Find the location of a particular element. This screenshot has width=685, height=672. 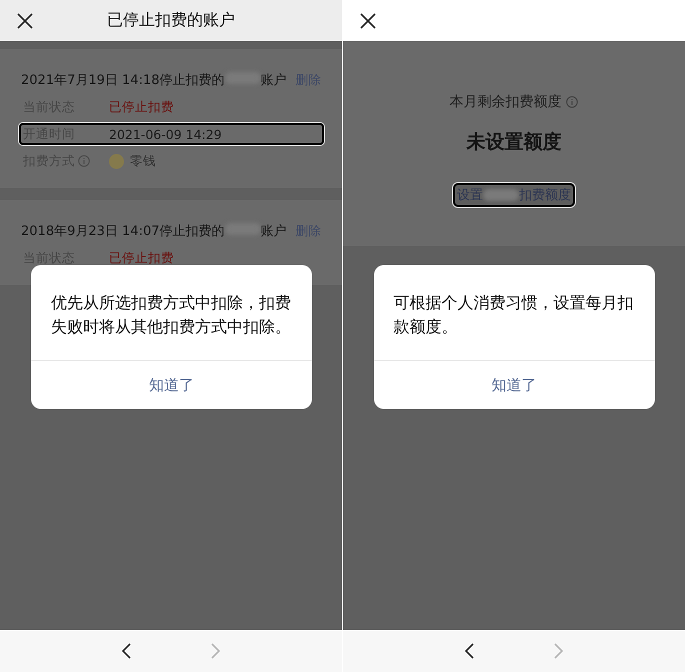

field-value: 零钱 is located at coordinates (143, 161).